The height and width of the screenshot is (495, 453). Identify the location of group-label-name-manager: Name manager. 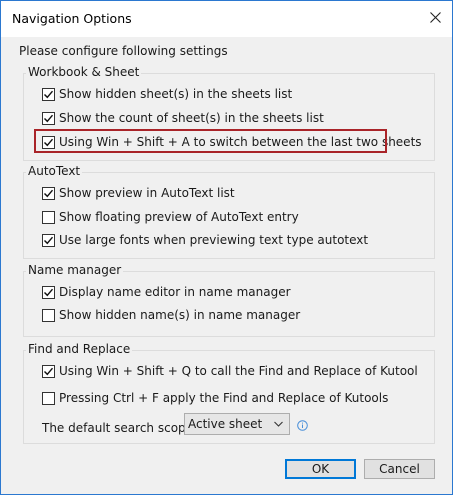
(75, 270).